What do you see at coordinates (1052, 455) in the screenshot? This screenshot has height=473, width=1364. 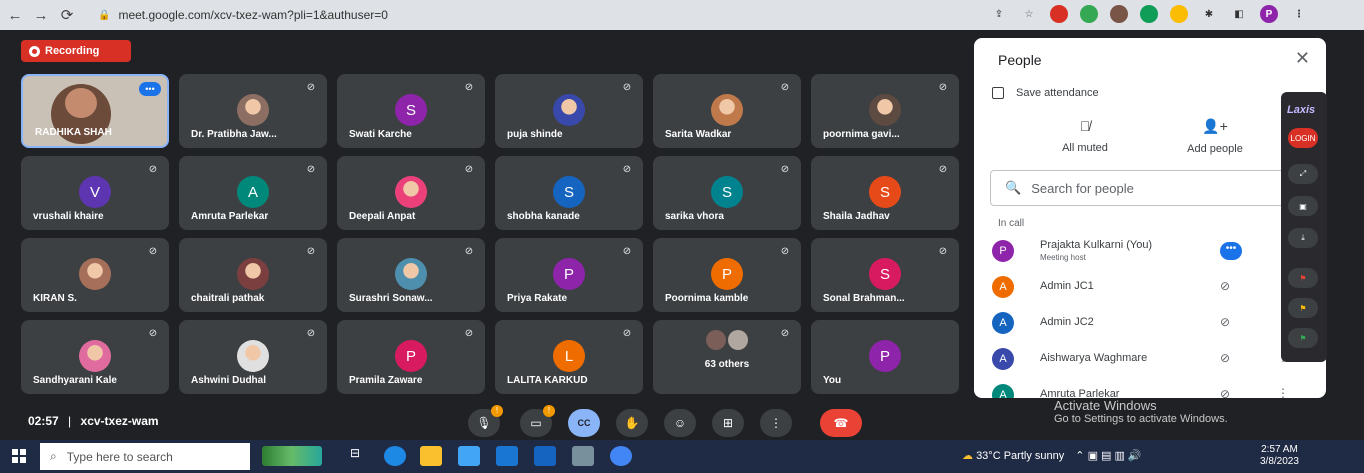 I see `weather-widget: ☁ 33°C Partly sunny ⌃ ▣ ▤ ▥ 🔊` at bounding box center [1052, 455].